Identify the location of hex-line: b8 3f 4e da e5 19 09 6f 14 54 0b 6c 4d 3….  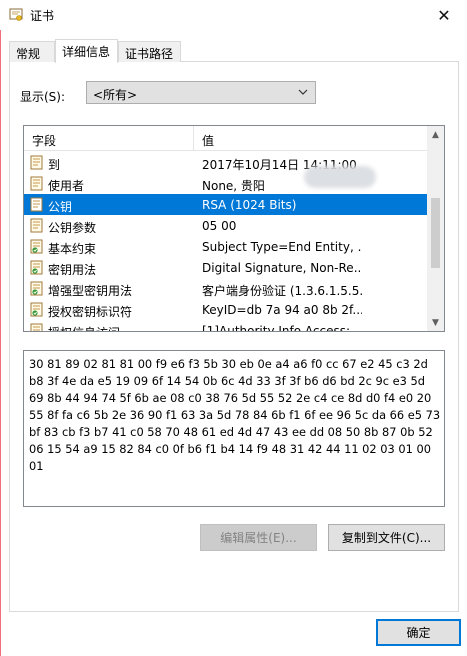
(227, 381).